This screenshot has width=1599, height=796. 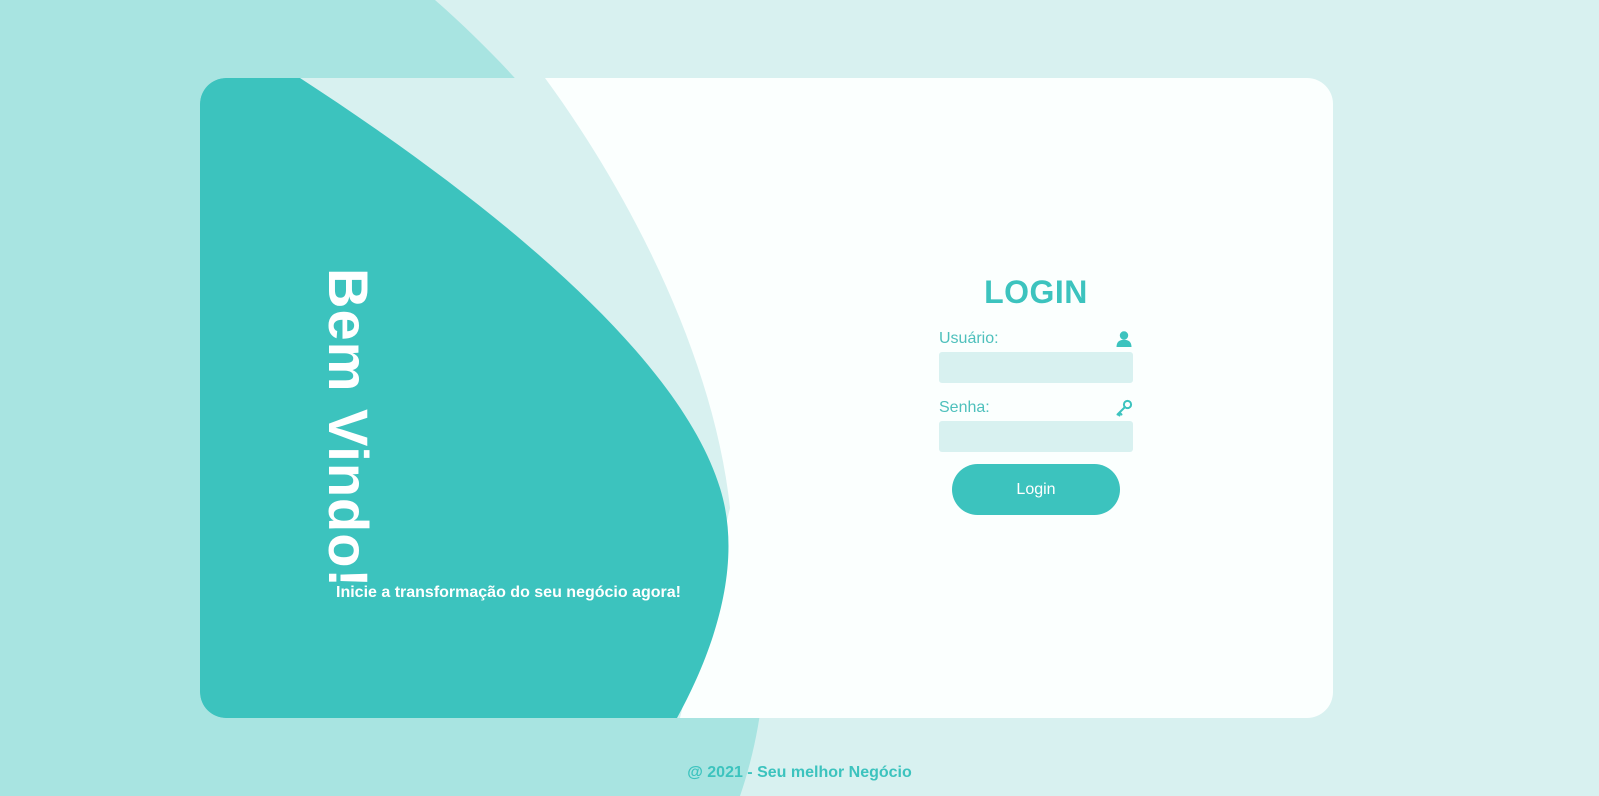 What do you see at coordinates (1124, 408) in the screenshot?
I see `key-icon` at bounding box center [1124, 408].